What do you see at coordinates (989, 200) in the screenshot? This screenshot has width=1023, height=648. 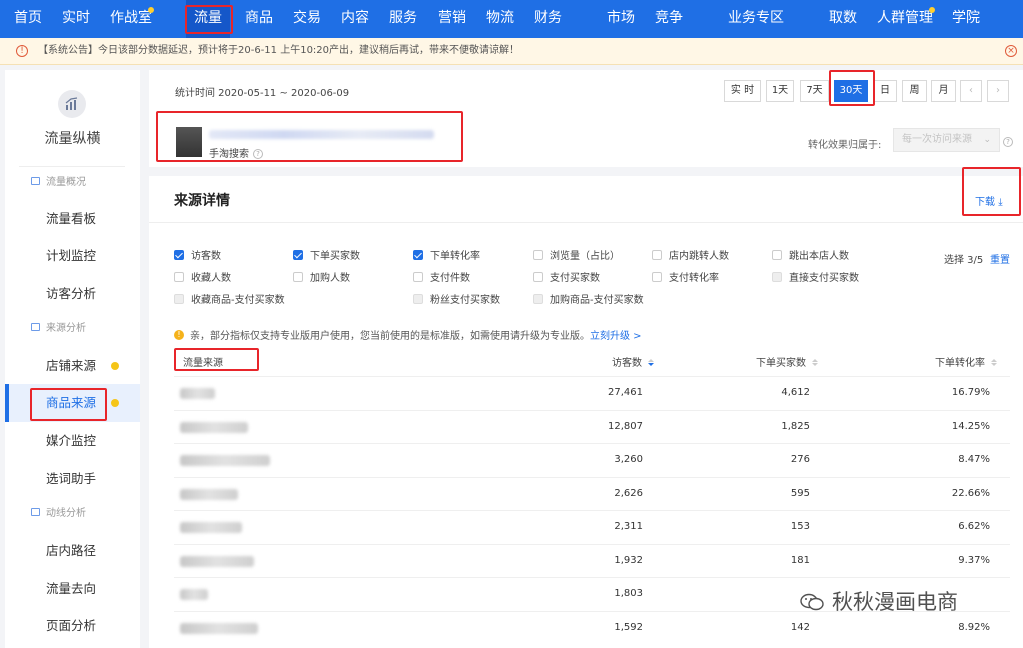 I see `download-button: 下载 ⤓` at bounding box center [989, 200].